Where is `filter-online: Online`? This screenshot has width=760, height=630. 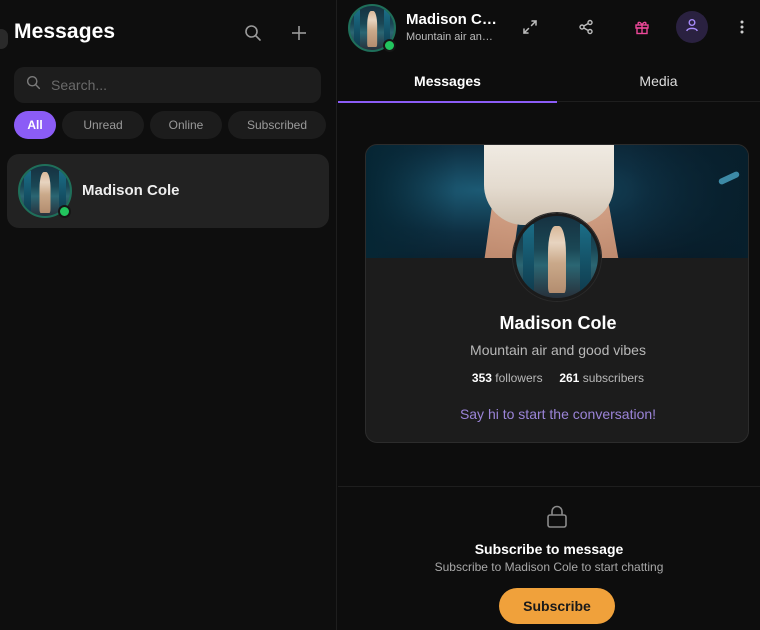 filter-online: Online is located at coordinates (186, 125).